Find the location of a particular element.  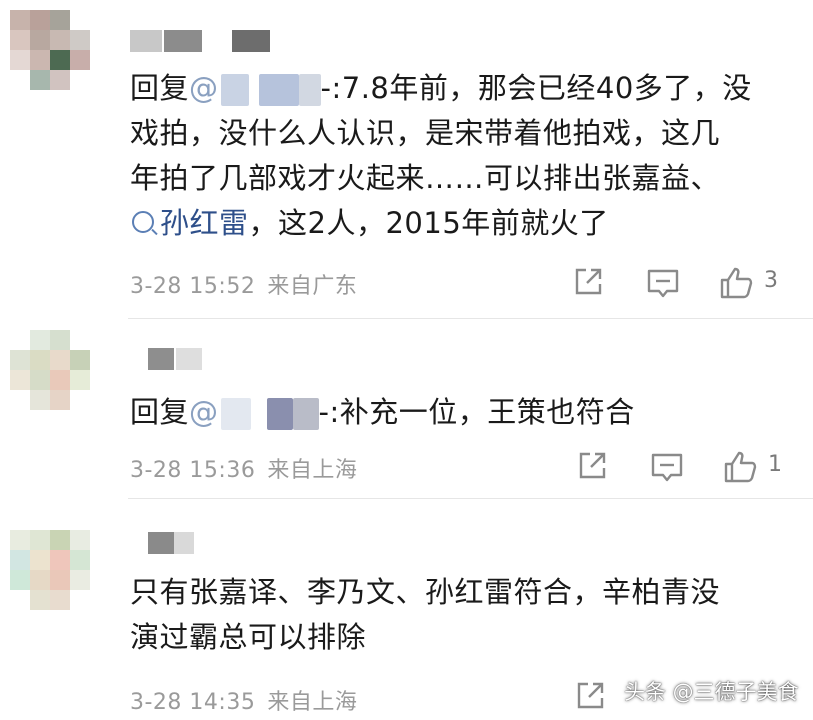

search-icon is located at coordinates (143, 222).